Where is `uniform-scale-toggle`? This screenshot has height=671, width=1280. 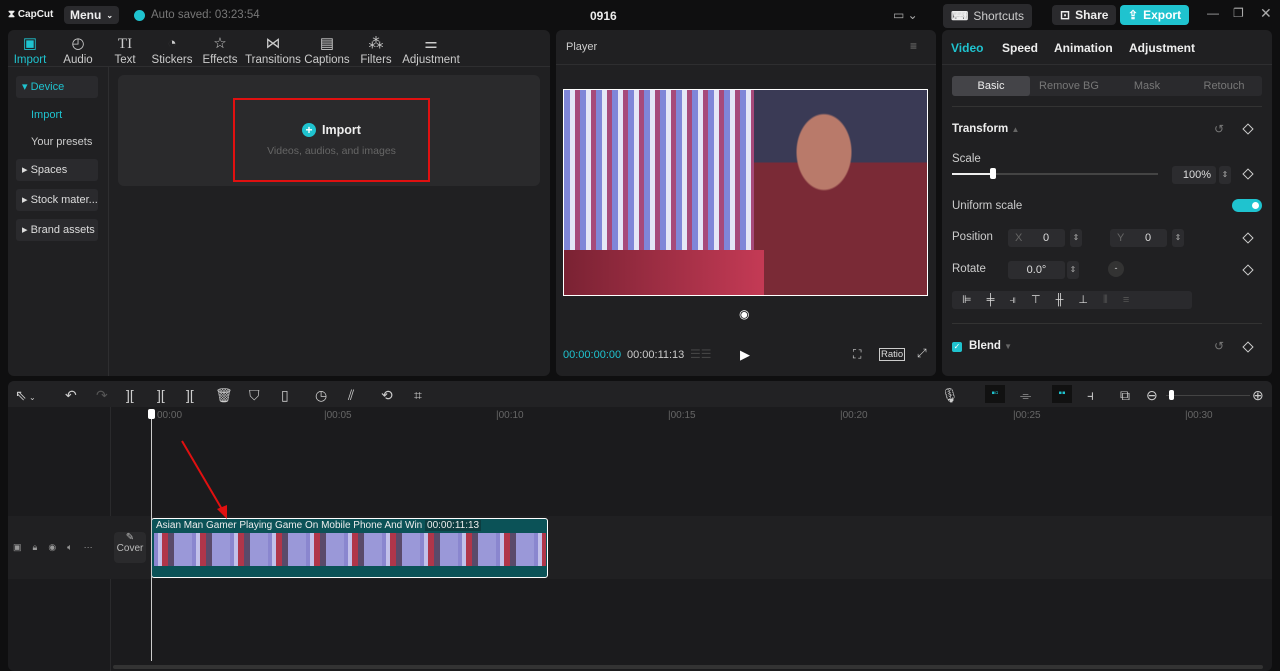 uniform-scale-toggle is located at coordinates (1247, 205).